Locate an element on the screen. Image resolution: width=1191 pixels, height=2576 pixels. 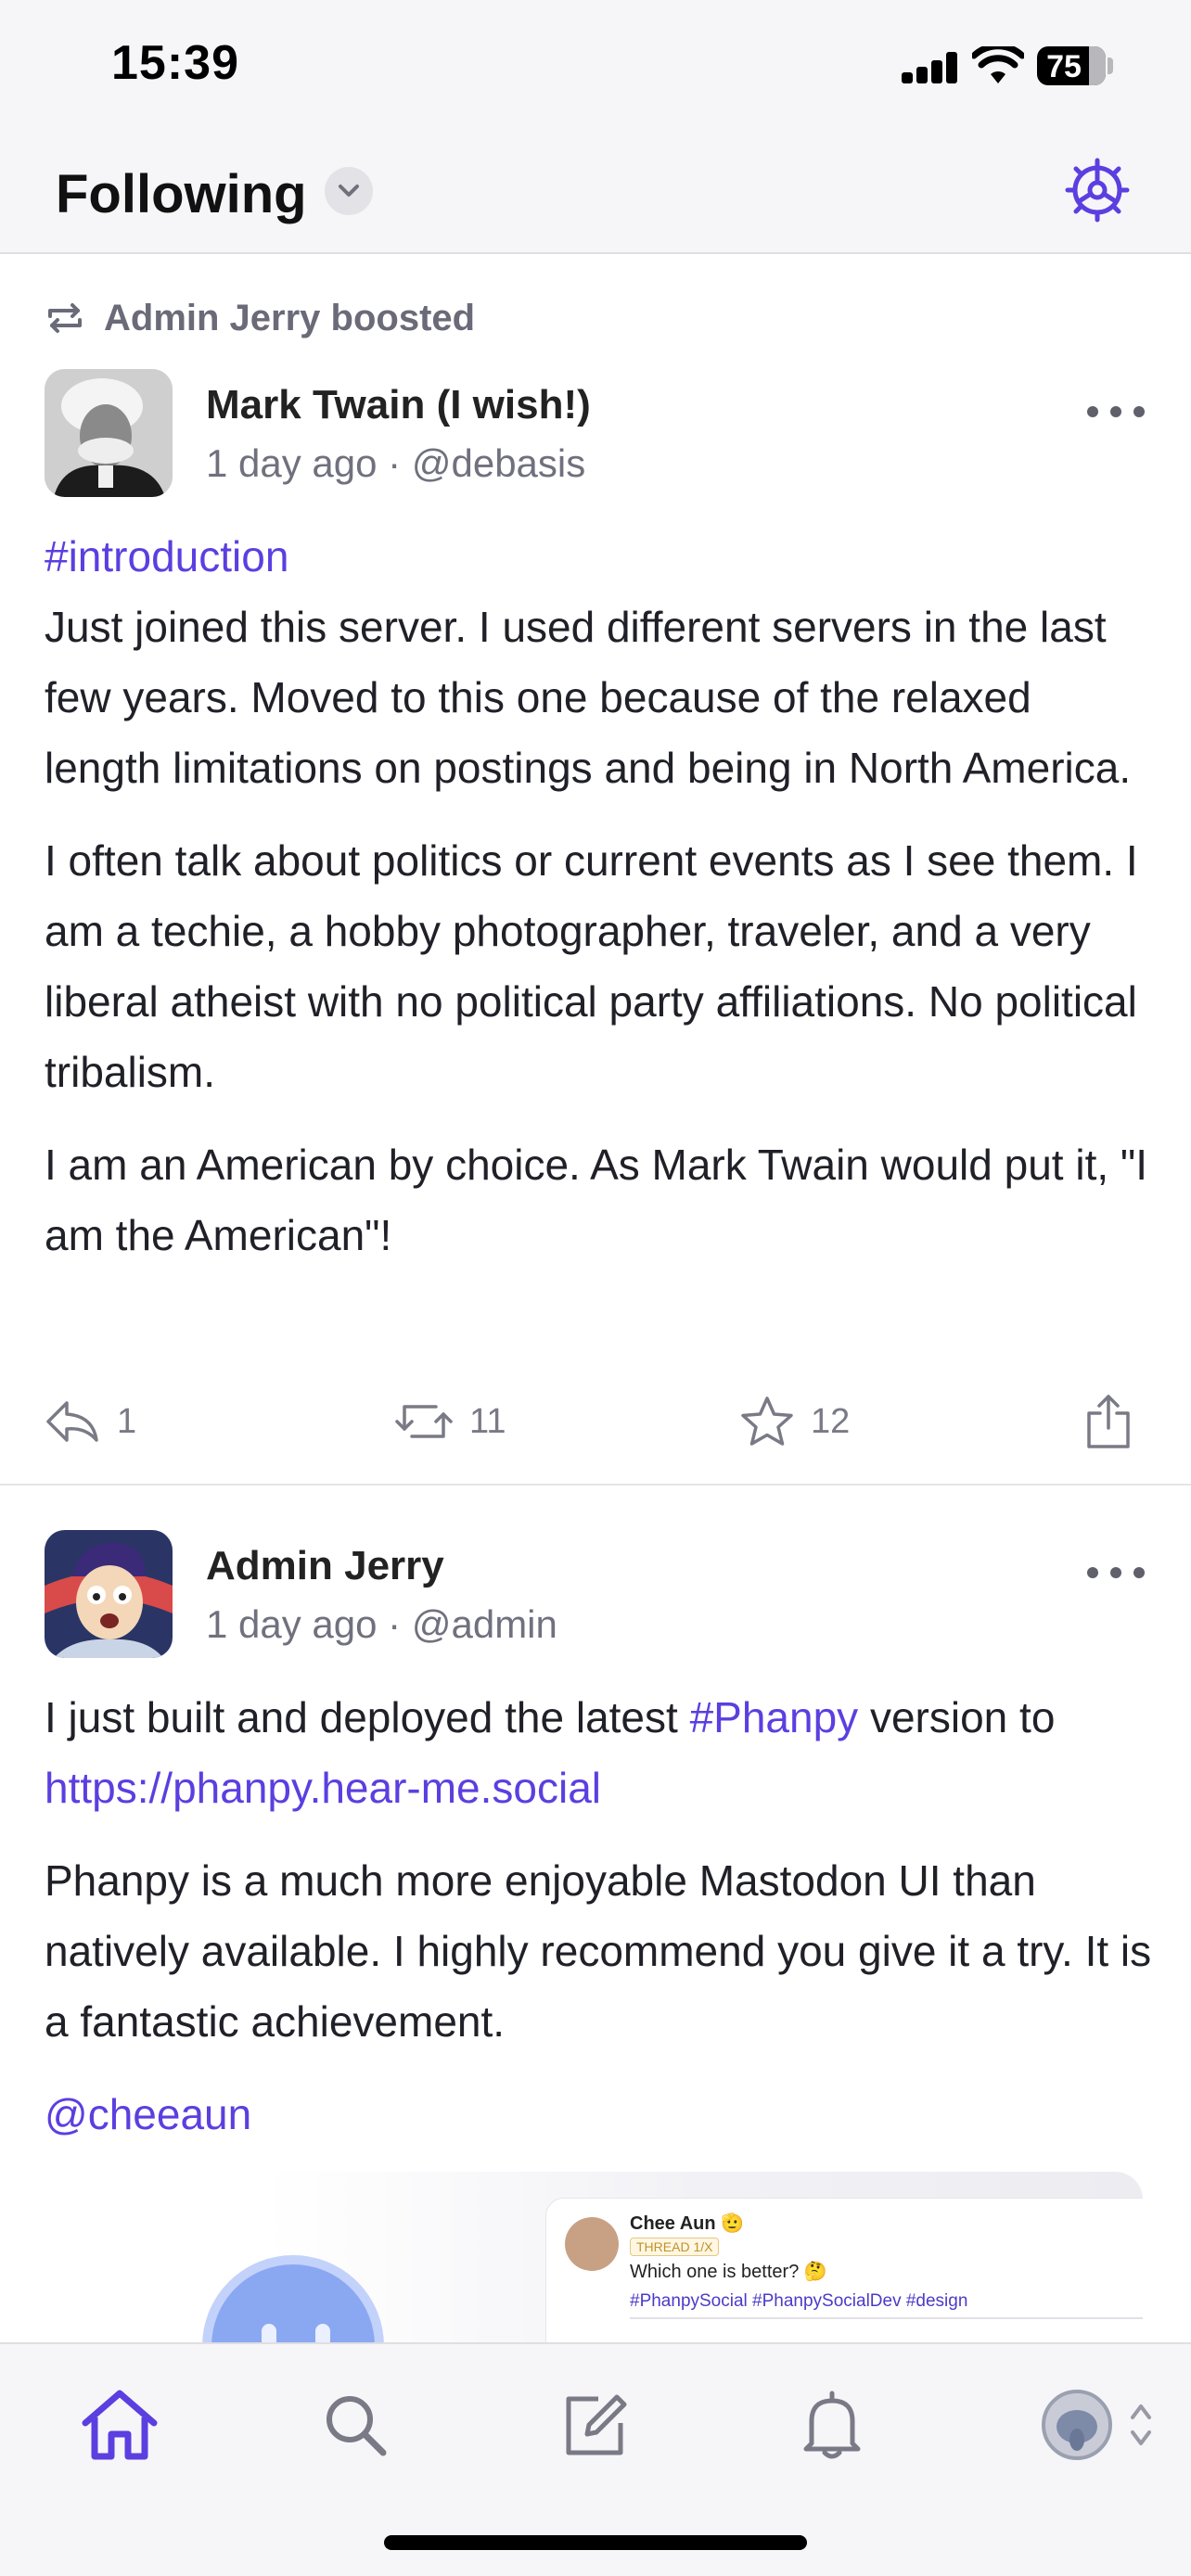
home-indicator is located at coordinates (595, 2542).